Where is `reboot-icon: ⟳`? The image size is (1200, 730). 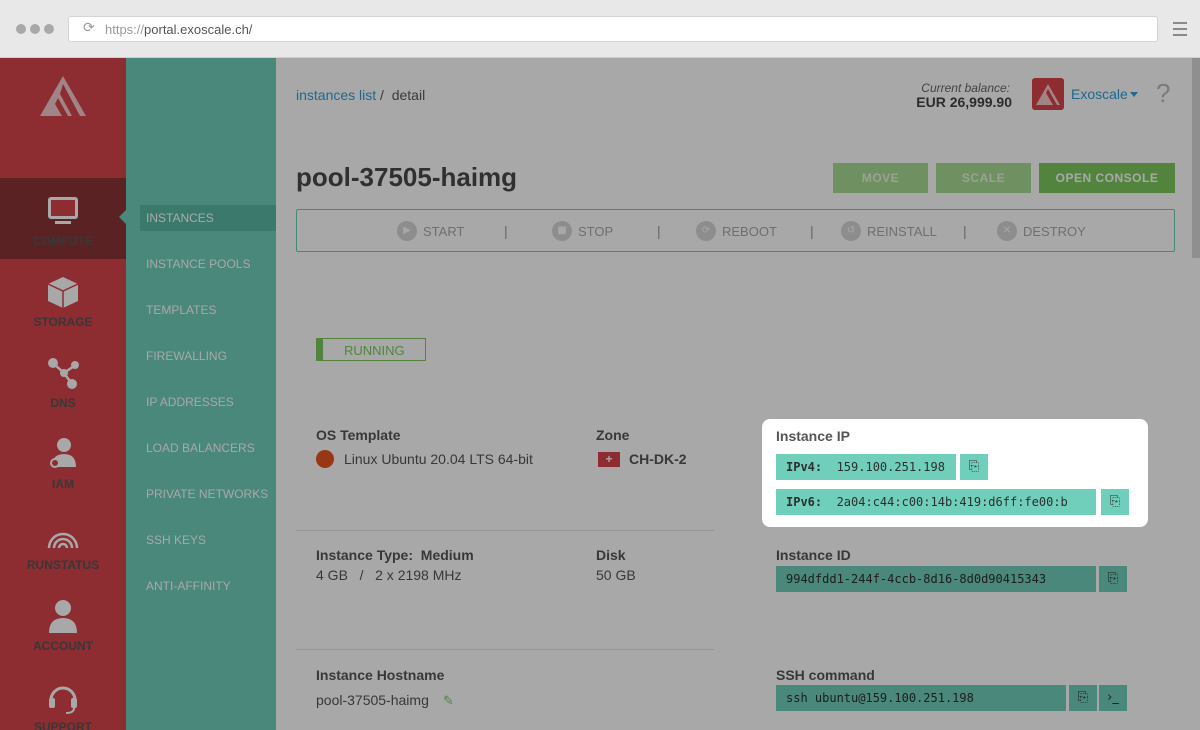 reboot-icon: ⟳ is located at coordinates (706, 231).